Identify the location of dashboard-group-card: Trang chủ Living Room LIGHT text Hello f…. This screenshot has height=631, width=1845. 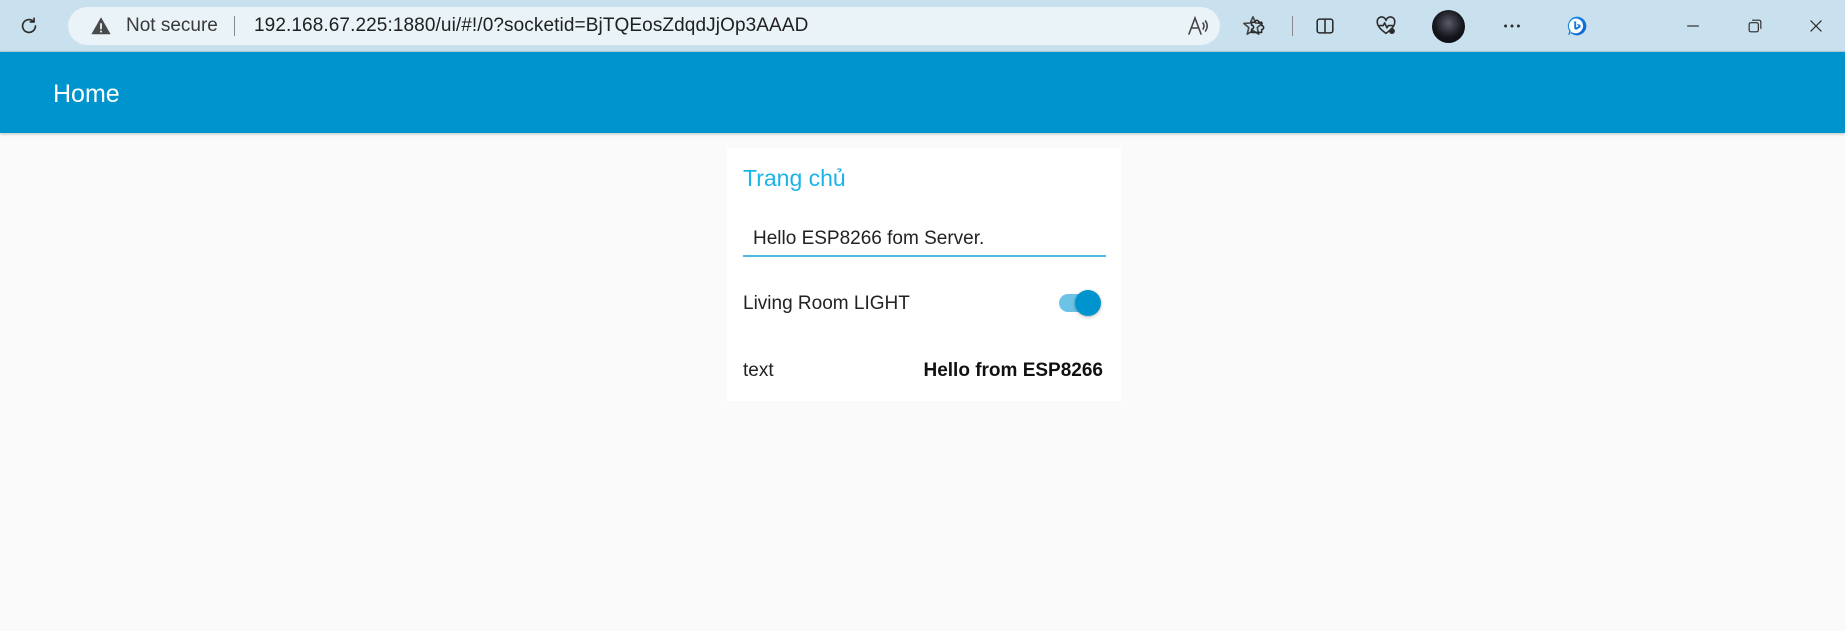
(924, 274).